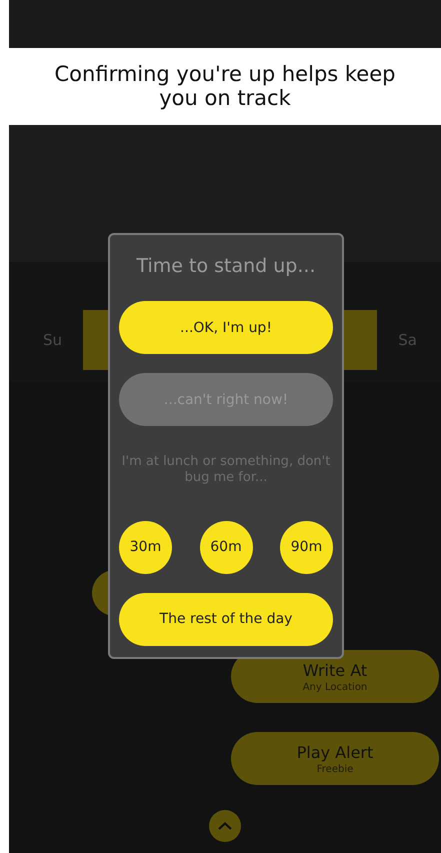  What do you see at coordinates (306, 547) in the screenshot?
I see `snooze-button: 90m` at bounding box center [306, 547].